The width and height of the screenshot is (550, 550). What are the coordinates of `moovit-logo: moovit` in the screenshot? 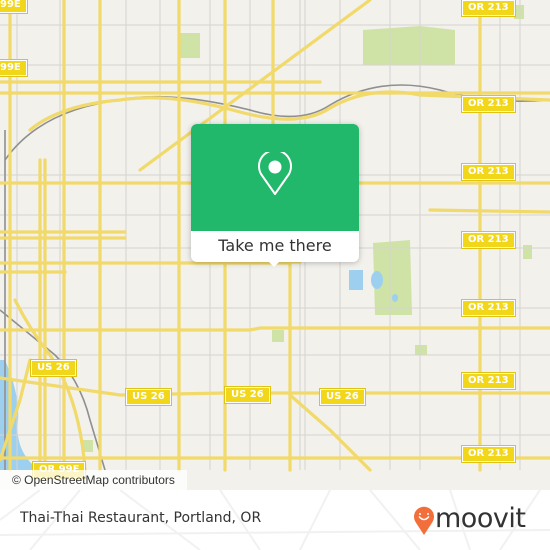 It's located at (475, 519).